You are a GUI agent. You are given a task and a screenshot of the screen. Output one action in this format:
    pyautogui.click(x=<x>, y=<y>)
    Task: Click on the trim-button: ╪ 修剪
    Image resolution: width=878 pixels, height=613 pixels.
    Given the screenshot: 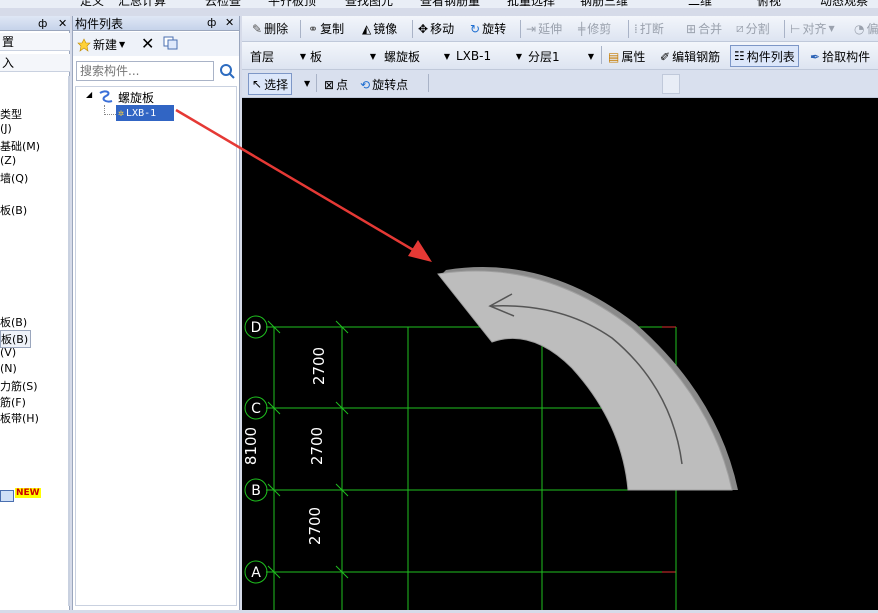 What is the action you would take?
    pyautogui.click(x=594, y=28)
    